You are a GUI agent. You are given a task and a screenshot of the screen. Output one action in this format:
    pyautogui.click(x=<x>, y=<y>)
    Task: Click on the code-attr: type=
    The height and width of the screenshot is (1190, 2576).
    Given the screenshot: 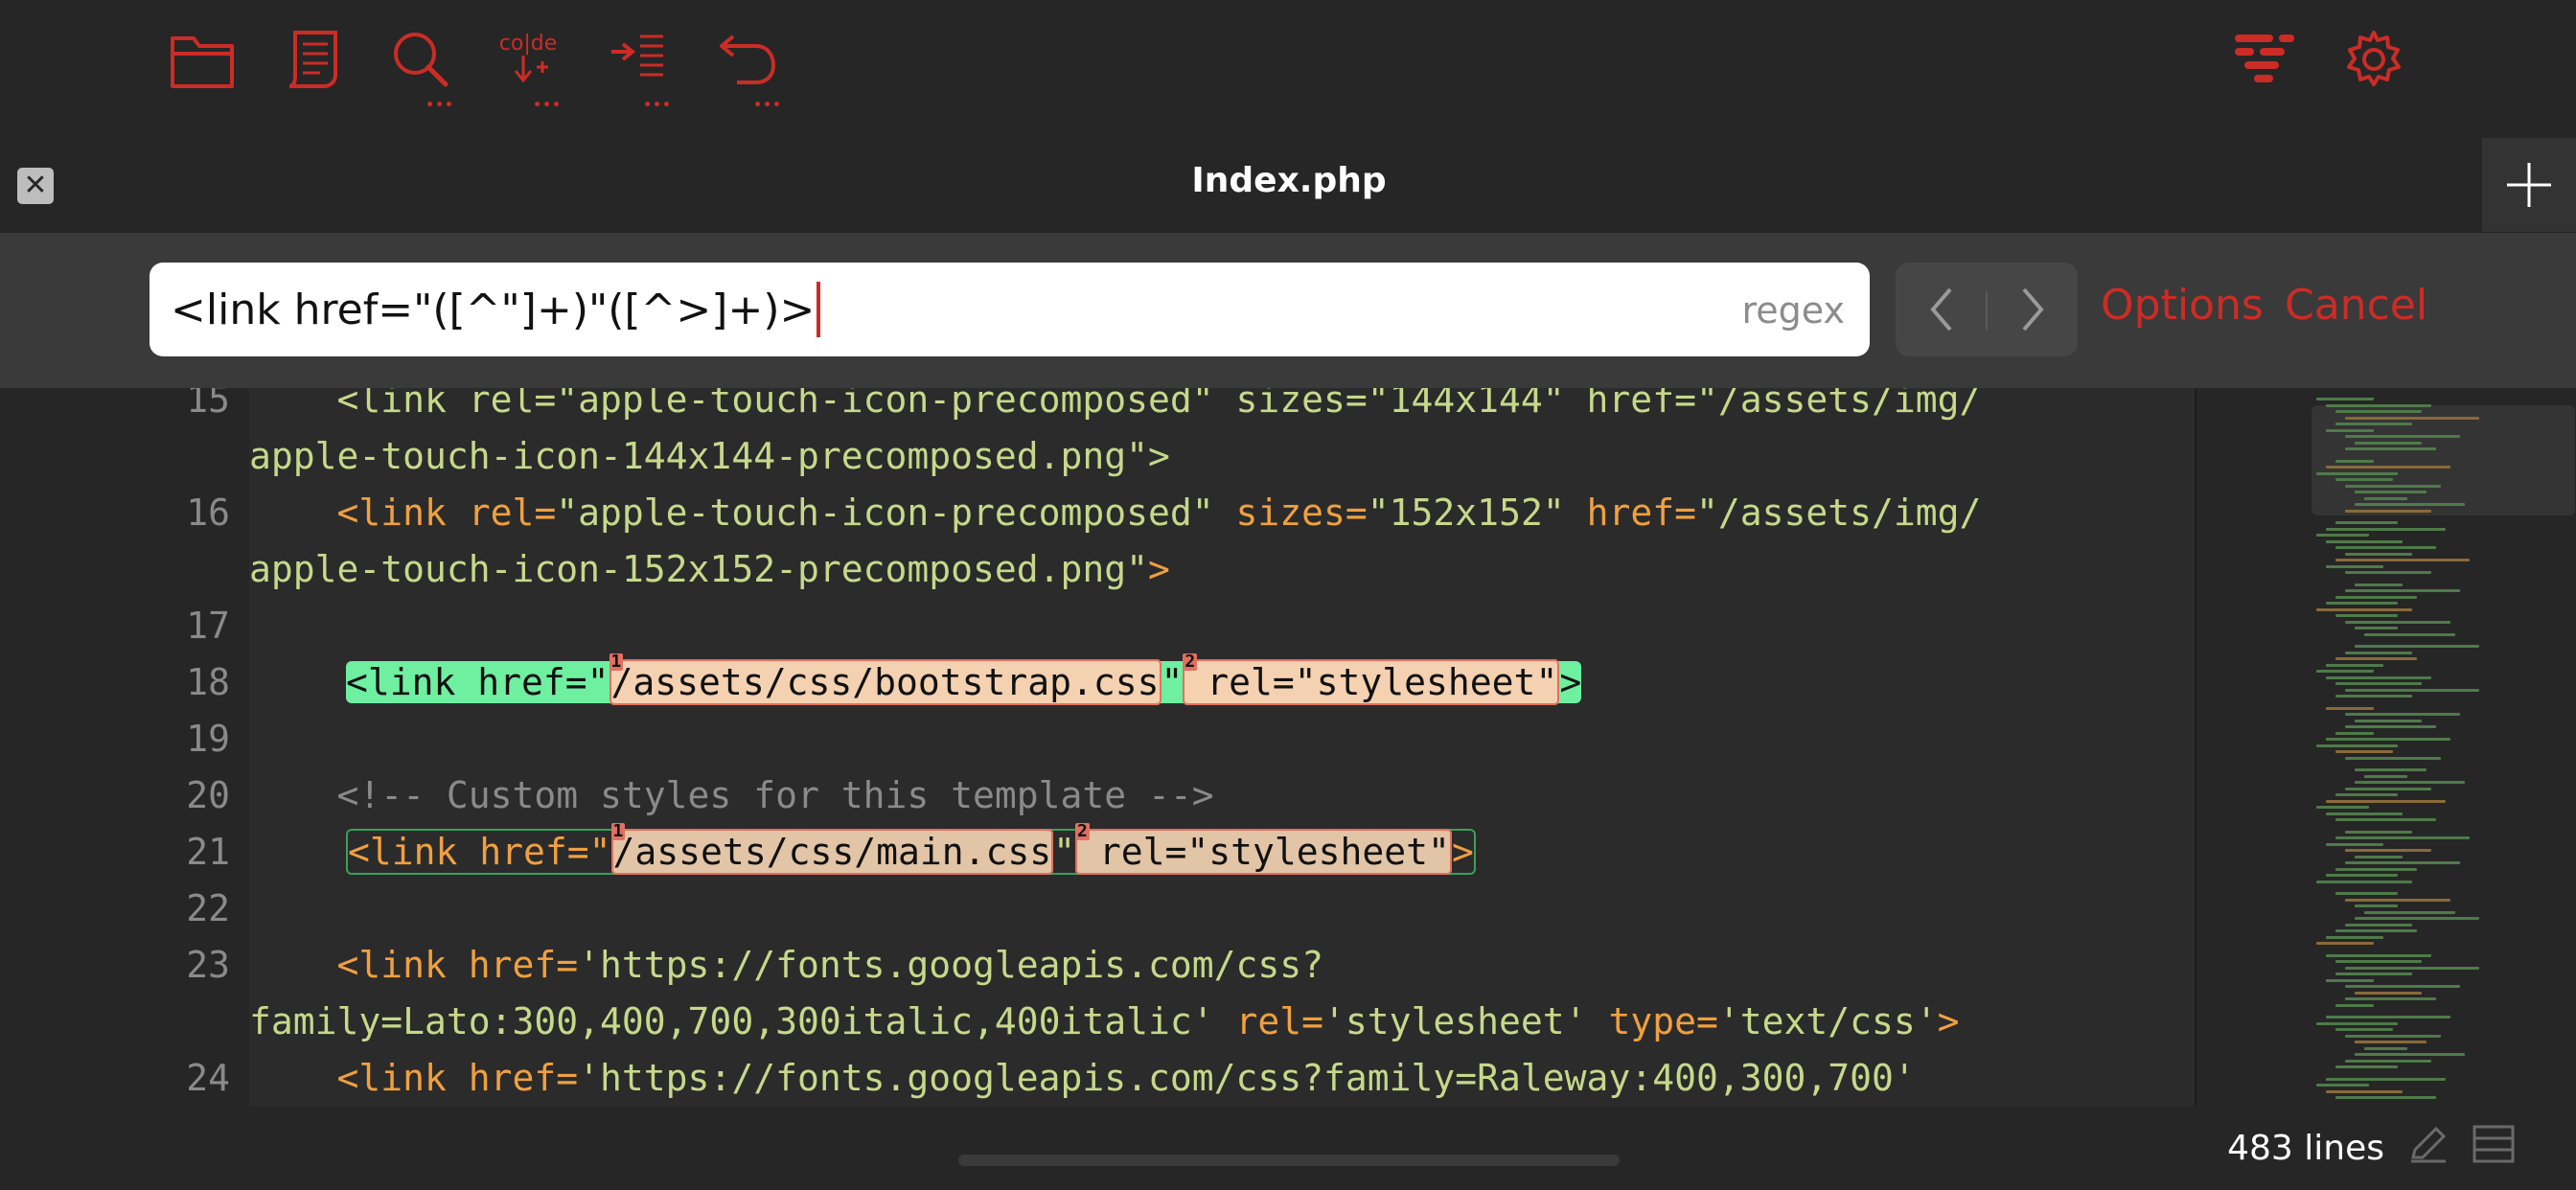 What is the action you would take?
    pyautogui.click(x=1663, y=1021)
    